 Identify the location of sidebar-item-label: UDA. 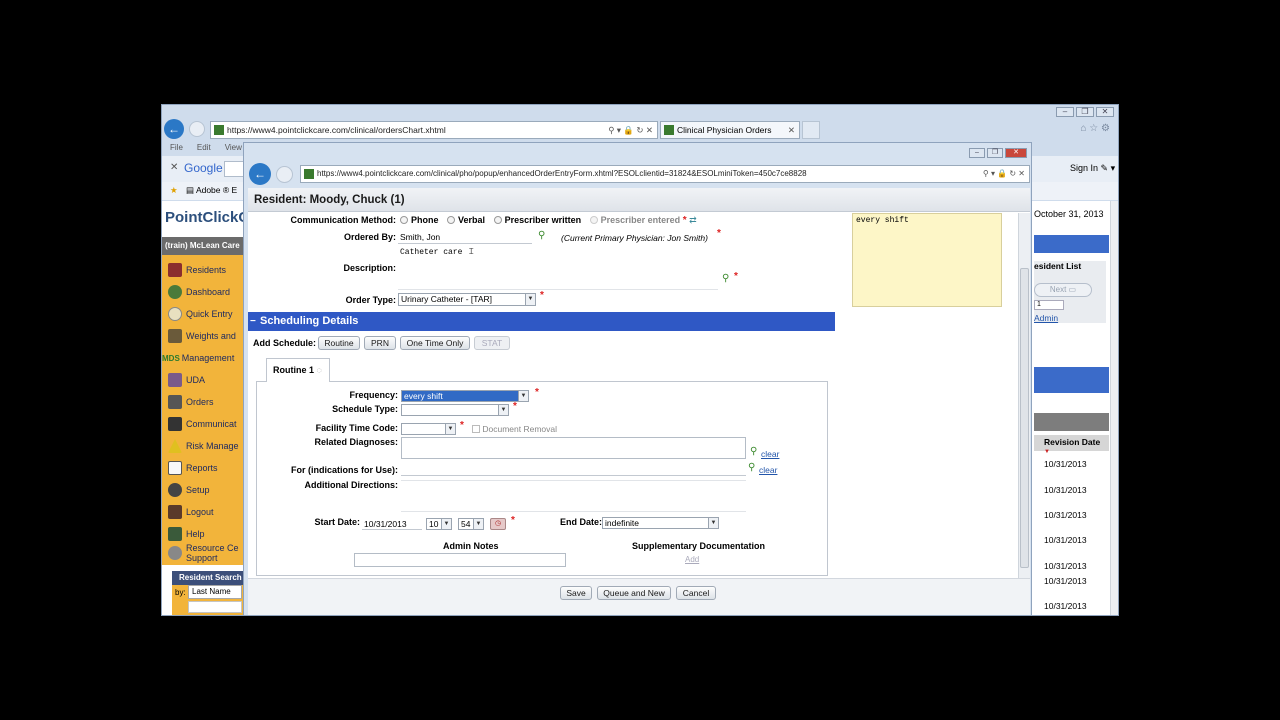
(196, 380).